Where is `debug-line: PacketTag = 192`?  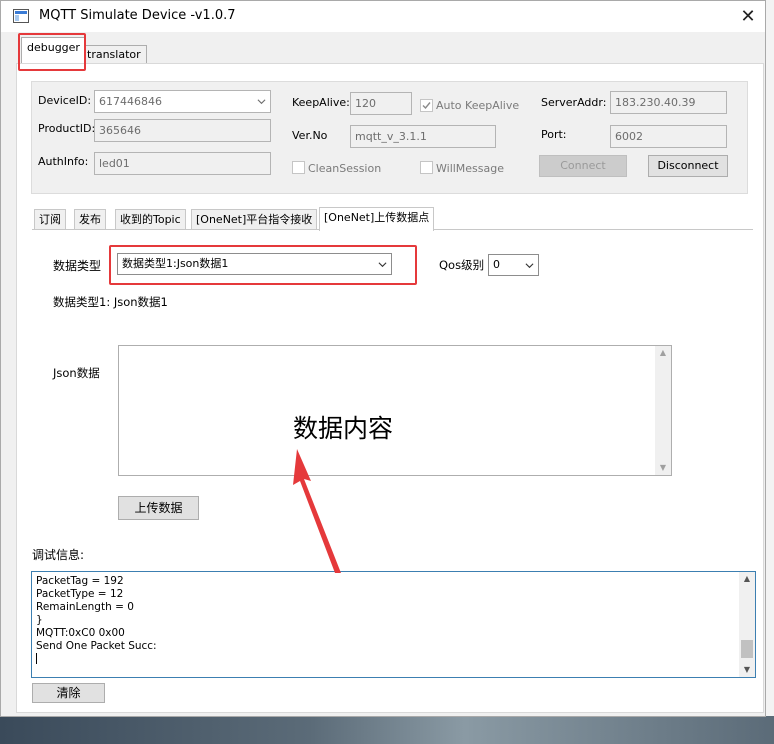
debug-line: PacketTag = 192 is located at coordinates (80, 581).